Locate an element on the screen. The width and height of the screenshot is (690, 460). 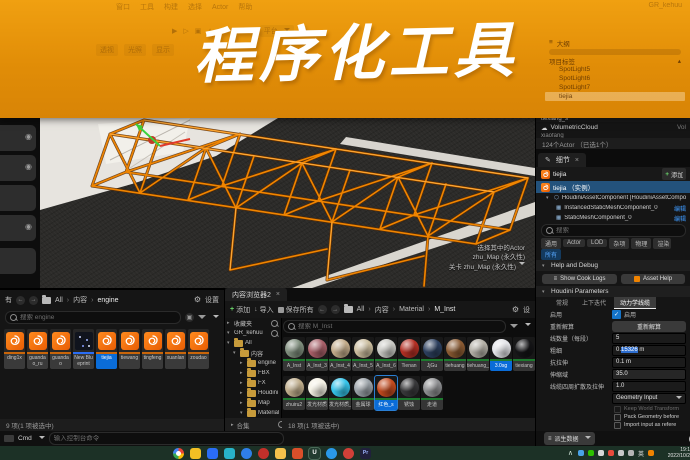
import-button: ↓ 导入 is located at coordinates (264, 310).